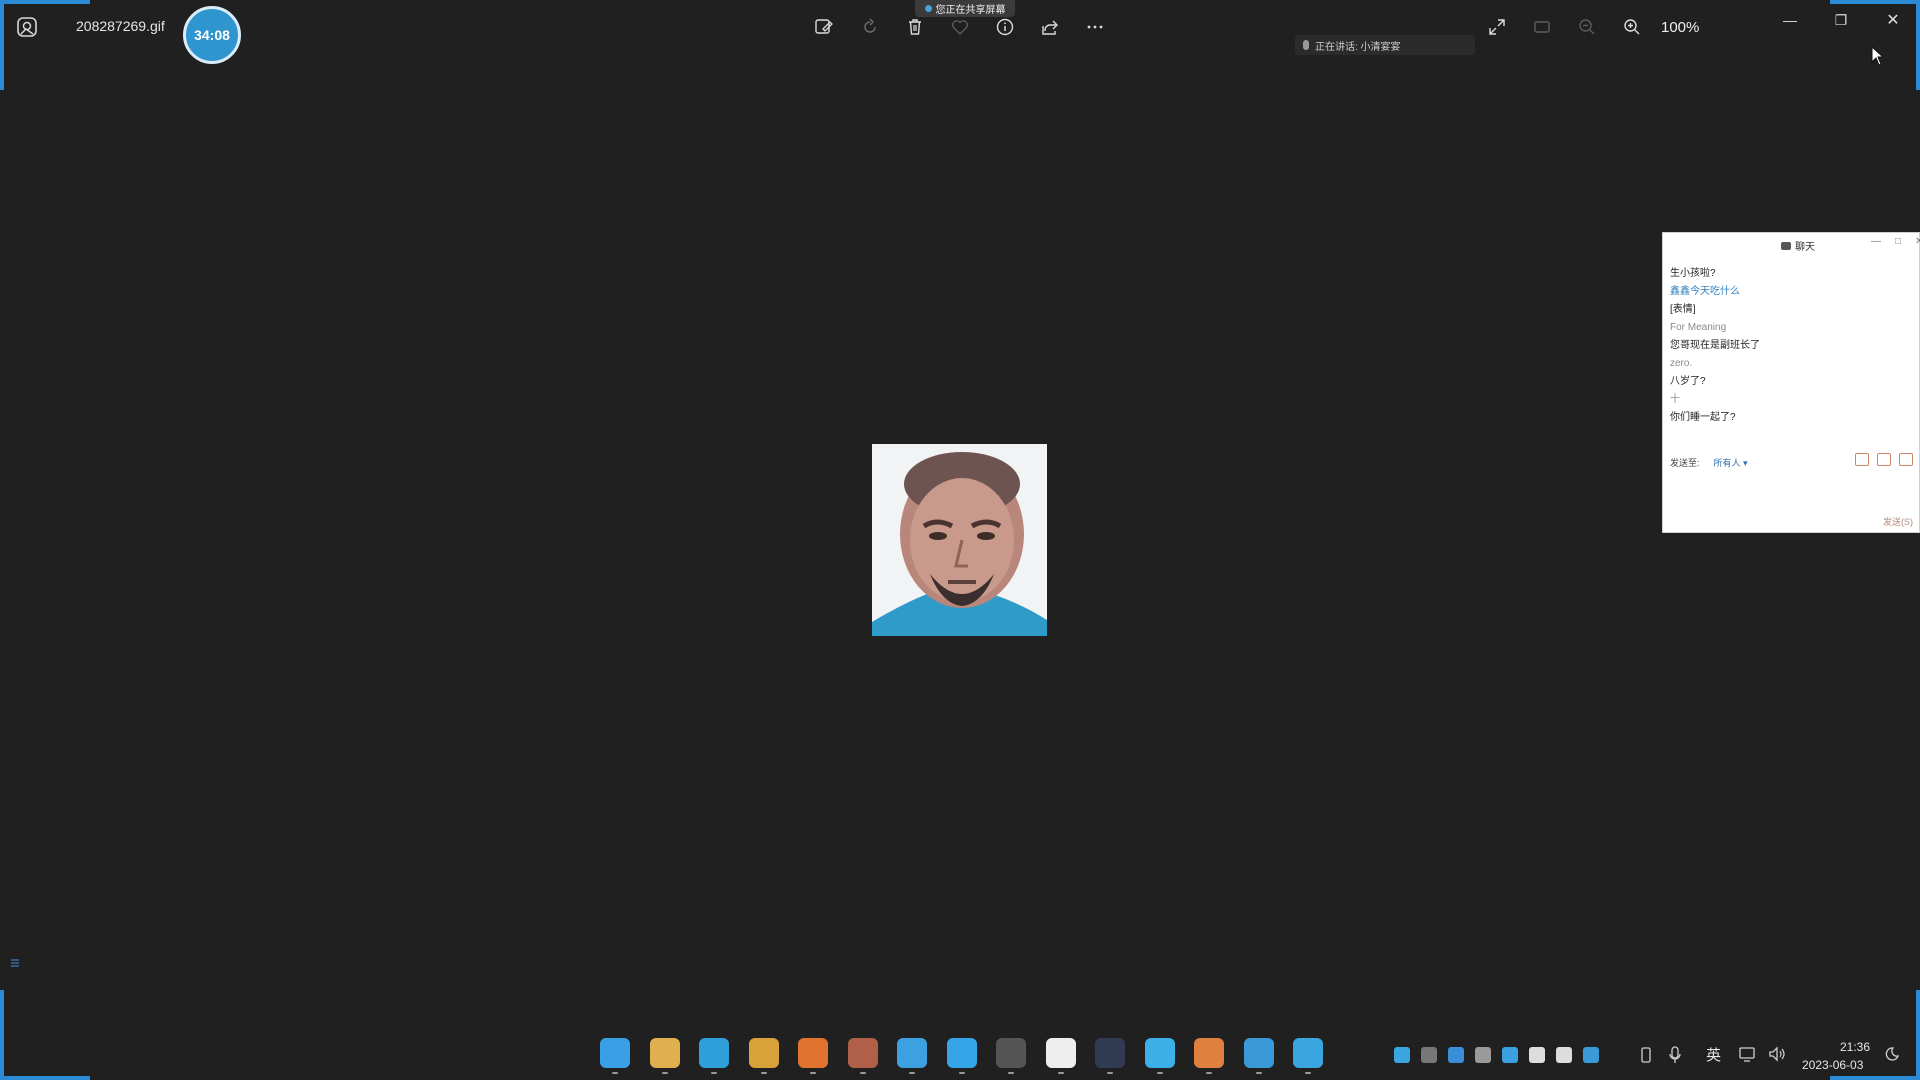  Describe the element at coordinates (1456, 1055) in the screenshot. I see `shield-tray-icon` at that location.